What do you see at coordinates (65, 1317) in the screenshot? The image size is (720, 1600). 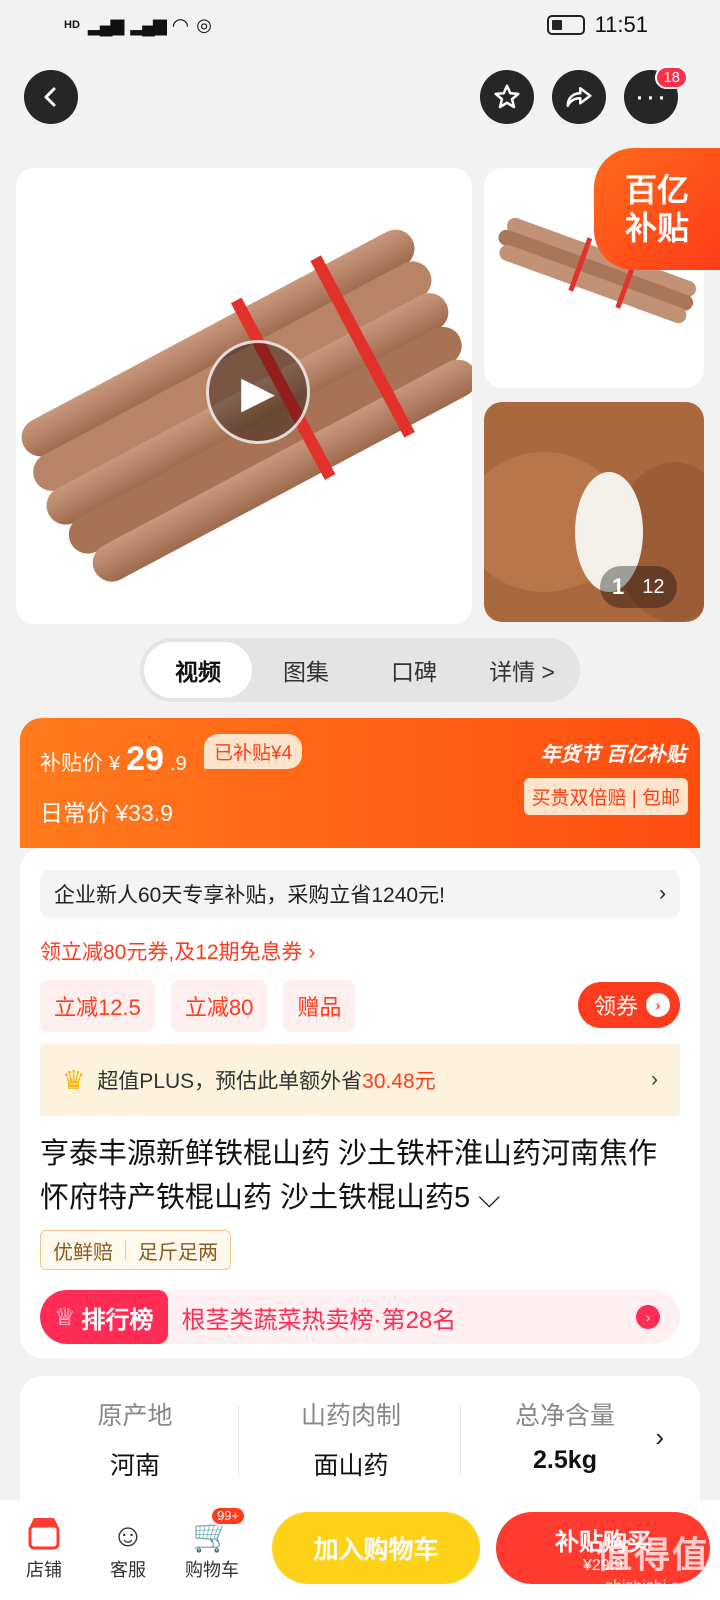 I see `trophy-icon: ♕` at bounding box center [65, 1317].